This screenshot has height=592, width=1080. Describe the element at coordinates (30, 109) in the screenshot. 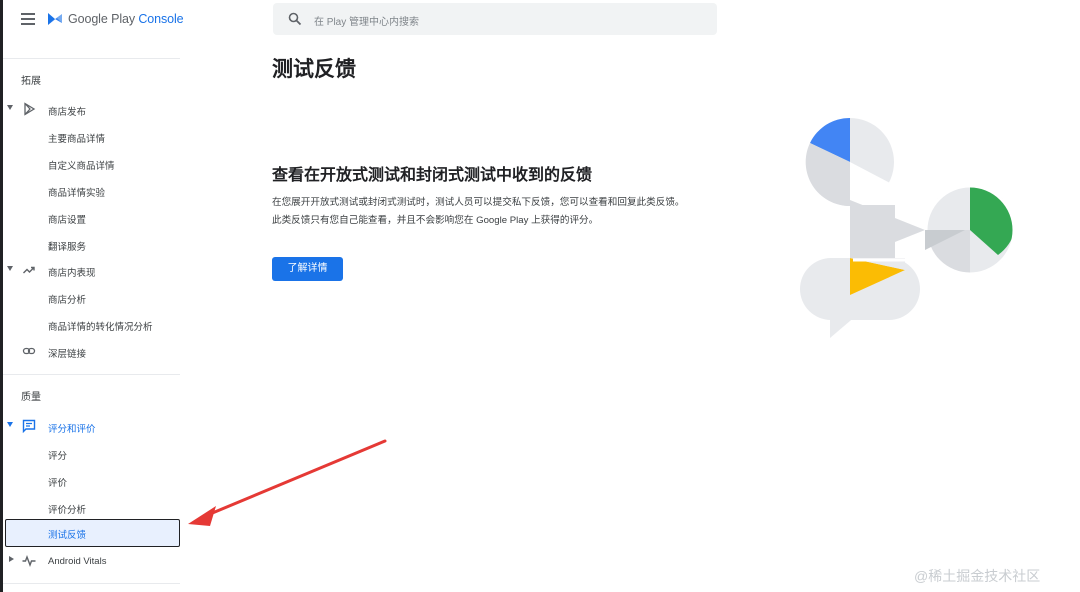

I see `play-outline-icon` at that location.